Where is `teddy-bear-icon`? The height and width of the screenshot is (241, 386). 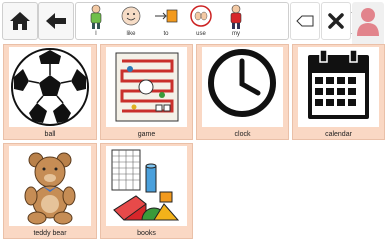 teddy-bear-icon is located at coordinates (50, 188).